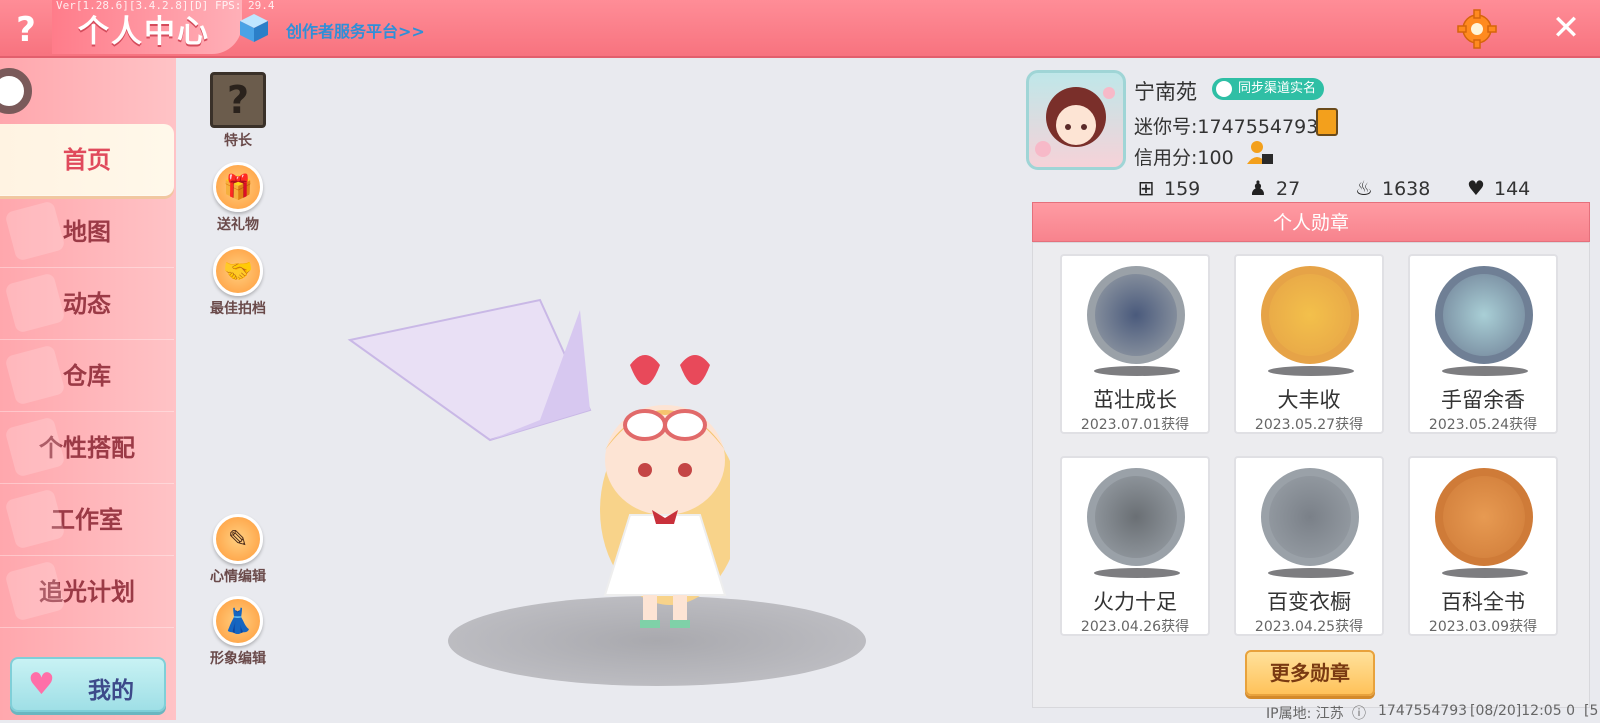 Image resolution: width=1600 pixels, height=723 pixels. Describe the element at coordinates (35, 447) in the screenshot. I see `robot-icon` at that location.